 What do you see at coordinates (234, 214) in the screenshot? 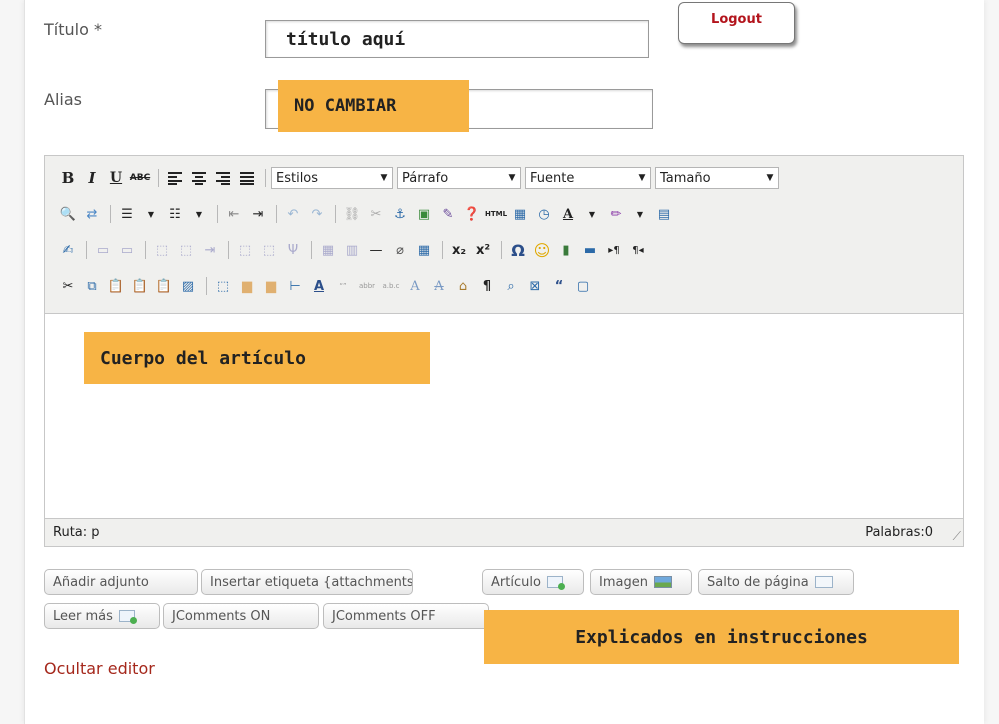
I see `outdent-icon: ⇤` at bounding box center [234, 214].